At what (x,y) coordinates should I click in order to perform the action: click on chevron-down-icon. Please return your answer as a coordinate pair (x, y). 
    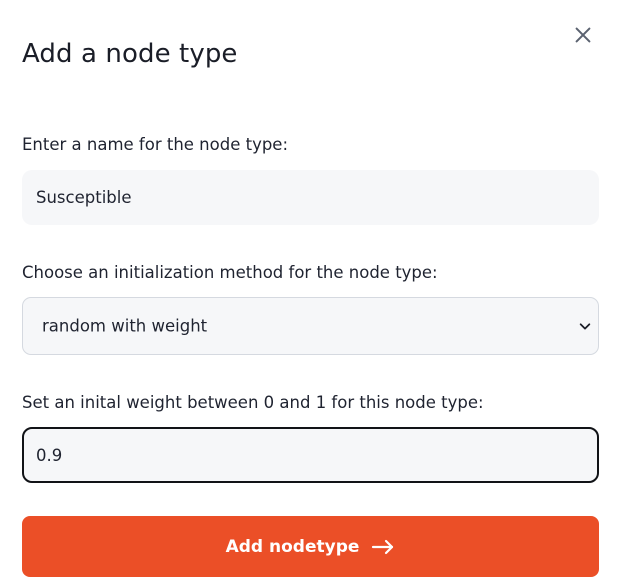
    Looking at the image, I should click on (585, 326).